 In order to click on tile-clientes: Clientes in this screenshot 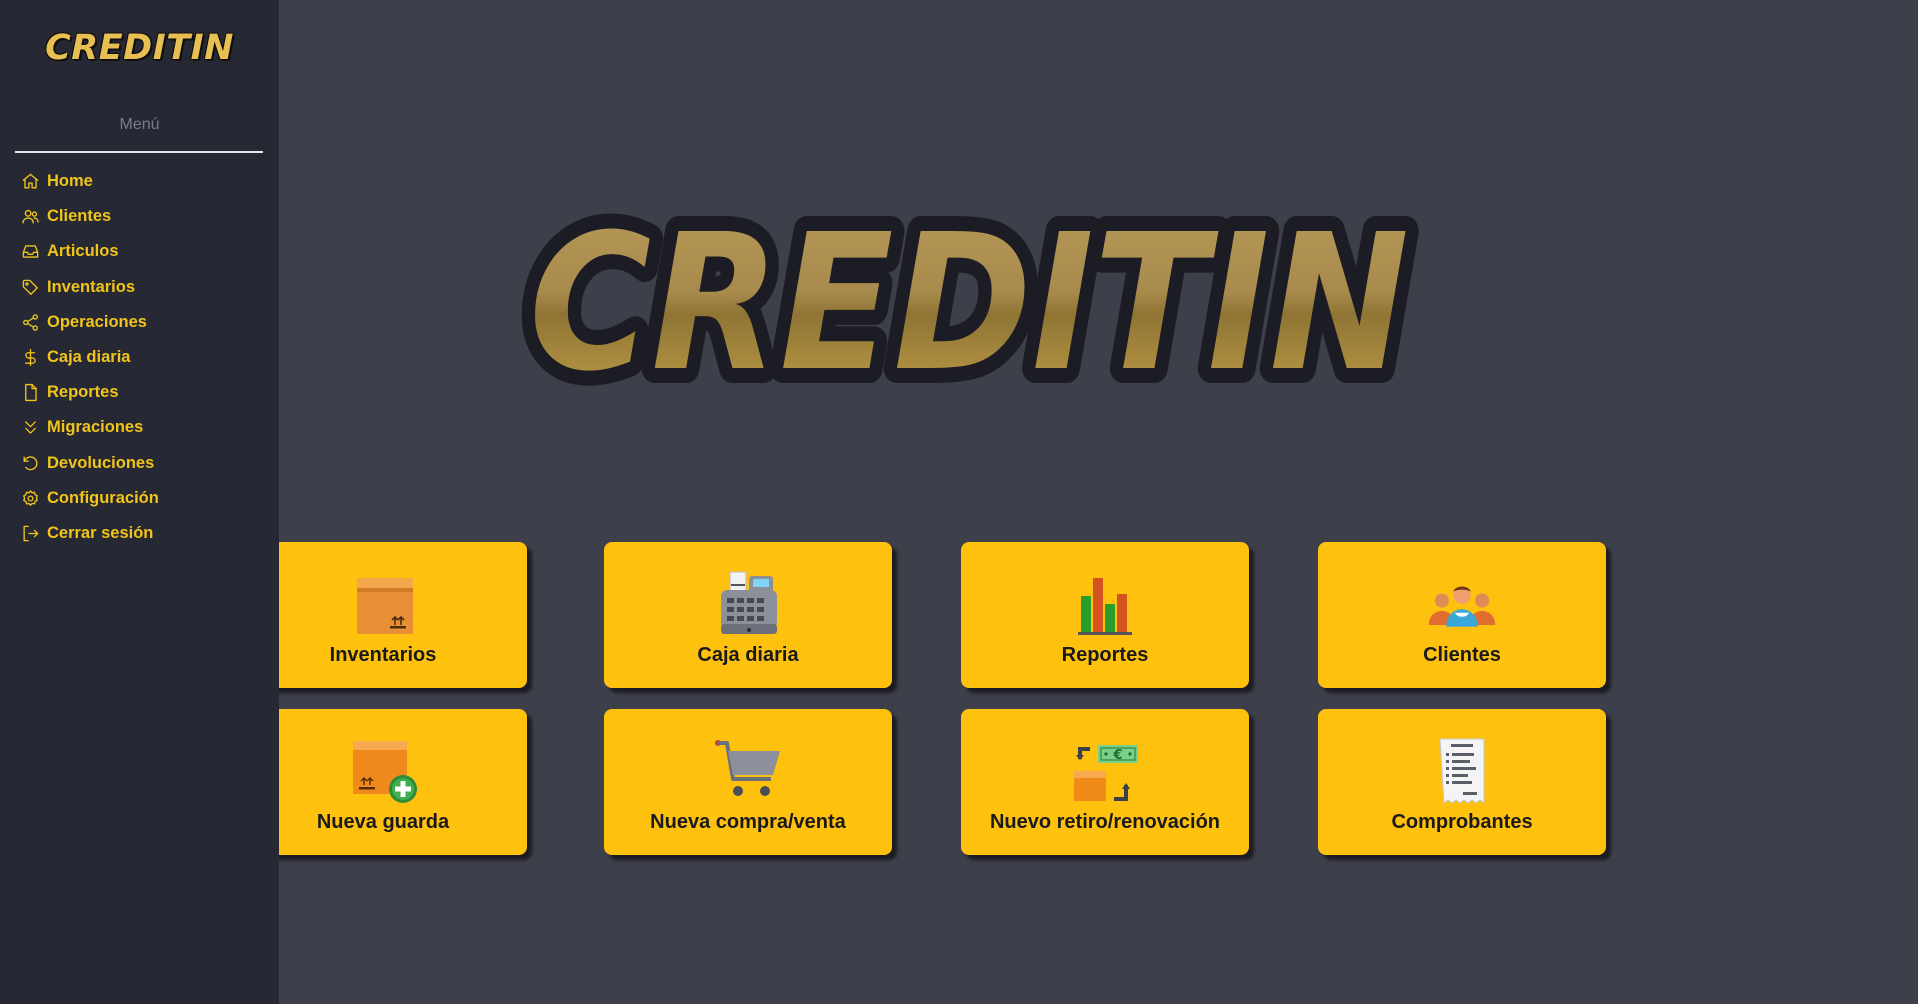, I will do `click(1462, 615)`.